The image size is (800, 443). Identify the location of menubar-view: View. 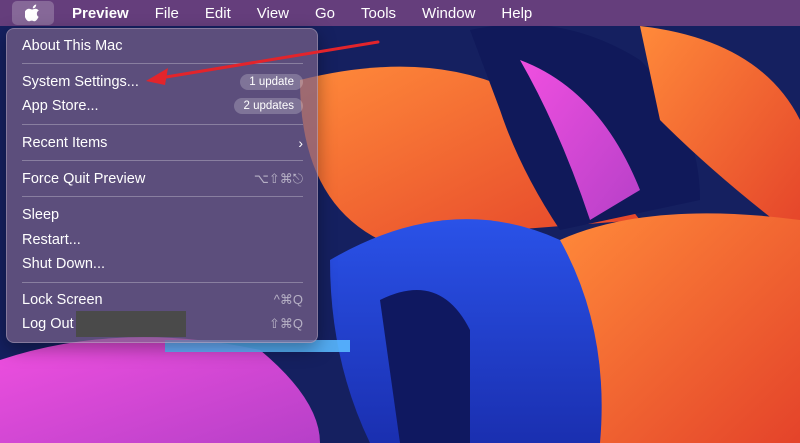
(273, 13).